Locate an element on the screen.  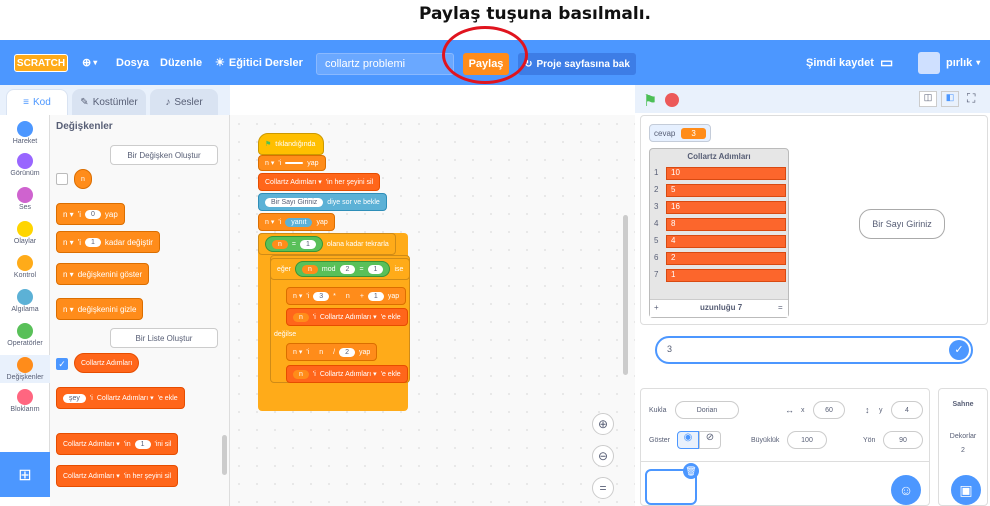
ask-and-wait-block: Bir Sayı Giriniz diye sor ve bekle is located at coordinates (322, 202).